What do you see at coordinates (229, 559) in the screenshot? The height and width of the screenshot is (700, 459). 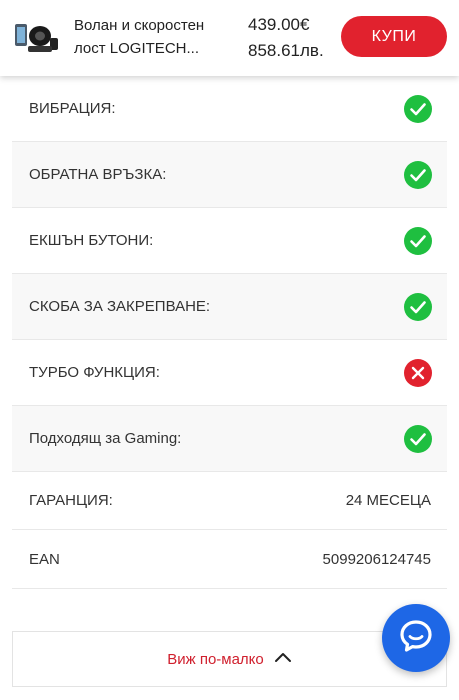 I see `spec-row-ean: EAN 5099206124745` at bounding box center [229, 559].